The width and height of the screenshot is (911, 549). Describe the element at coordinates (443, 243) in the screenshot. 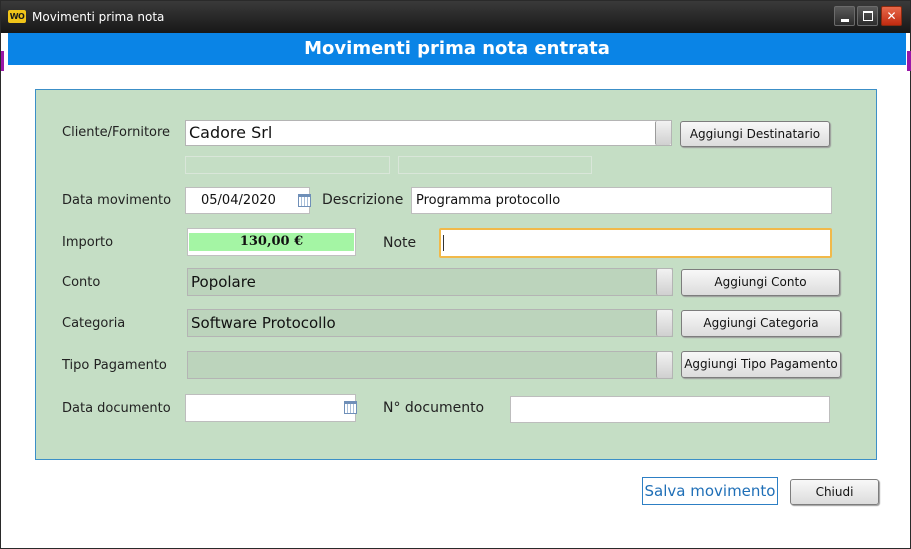

I see `text-caret` at that location.